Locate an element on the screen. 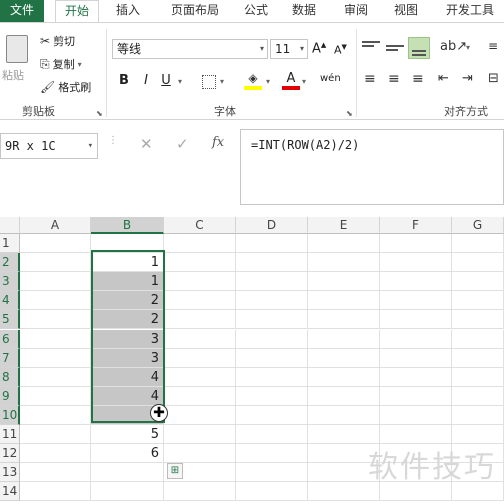 Image resolution: width=504 pixels, height=504 pixels. cell-c6 is located at coordinates (200, 339).